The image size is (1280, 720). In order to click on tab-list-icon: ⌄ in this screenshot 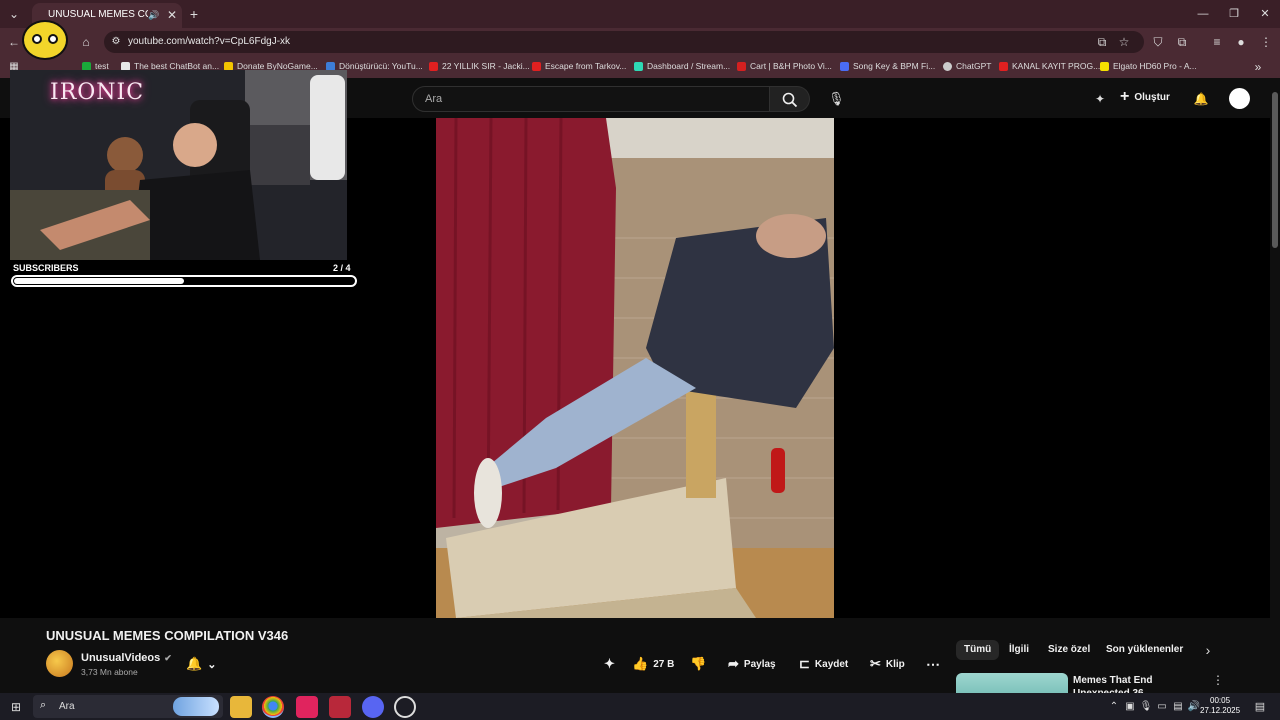, I will do `click(14, 14)`.